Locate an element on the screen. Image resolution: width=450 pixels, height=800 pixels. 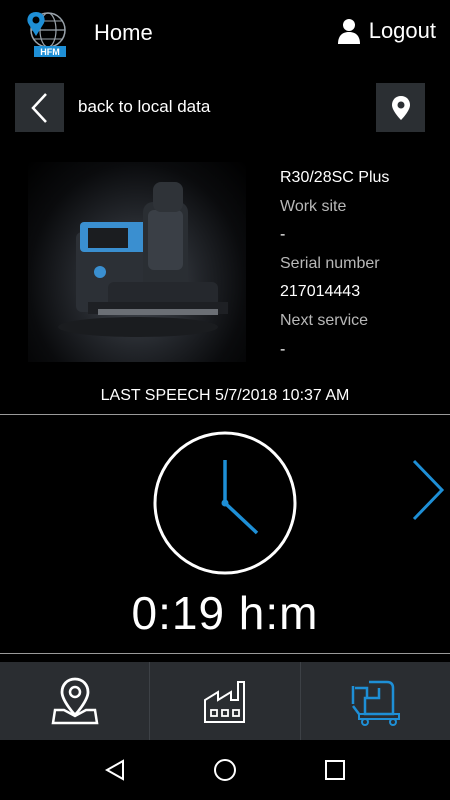
operating-hours: 0:19 h:m is located at coordinates (225, 613).